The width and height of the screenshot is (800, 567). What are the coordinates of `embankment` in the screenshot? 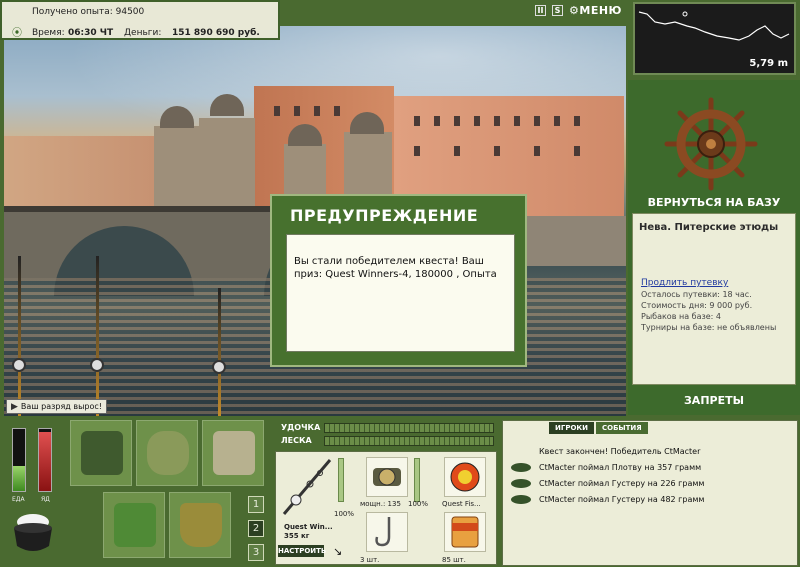 It's located at (575, 241).